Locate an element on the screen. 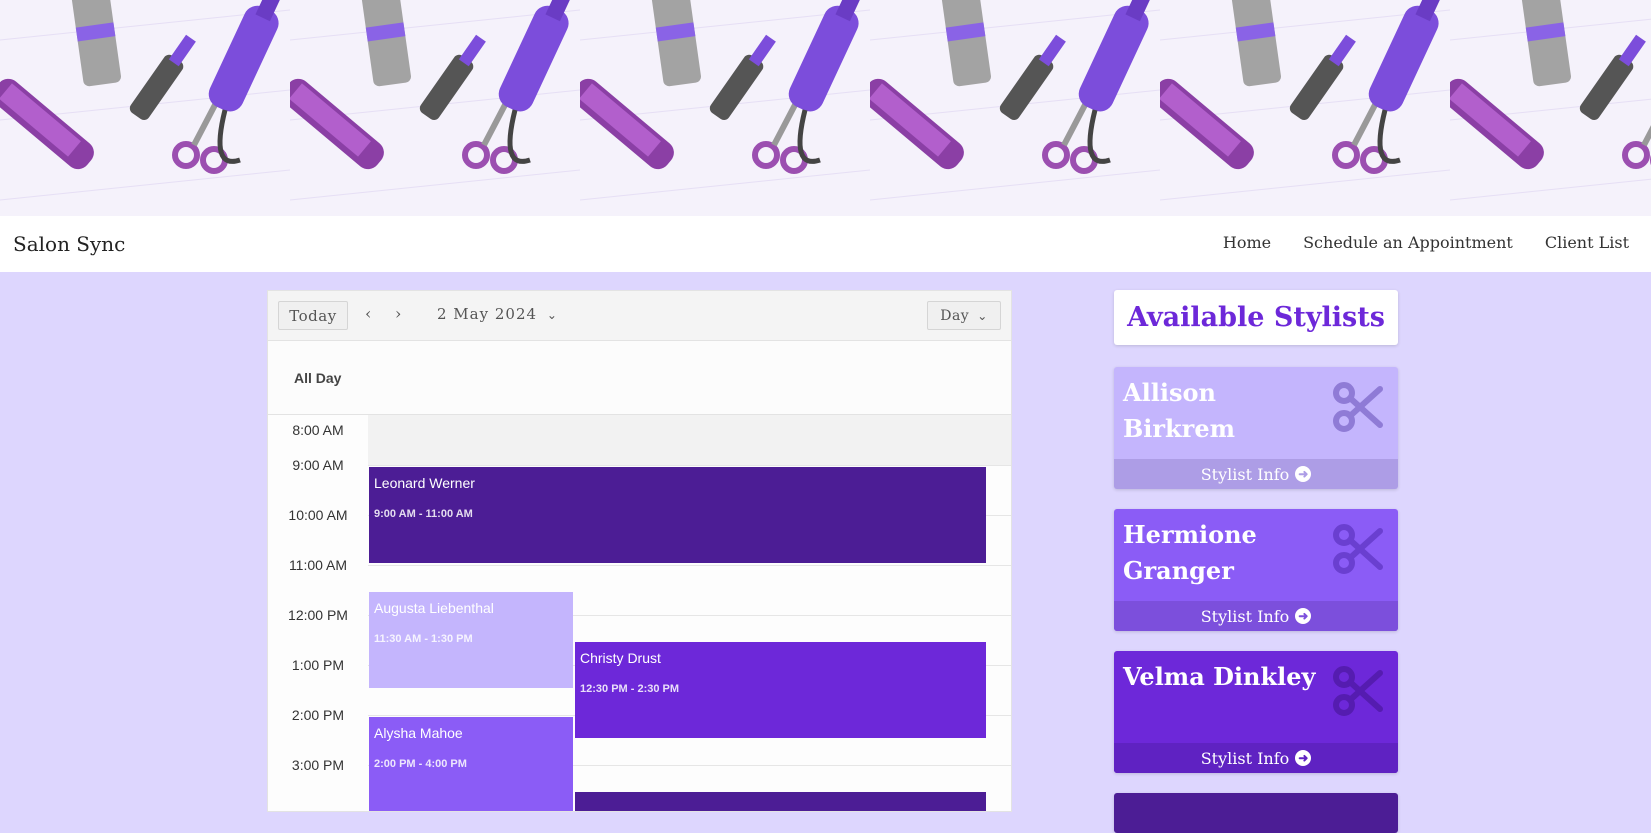 This screenshot has height=833, width=1651. event-time: 12:30 PM - 2:30 PM is located at coordinates (630, 689).